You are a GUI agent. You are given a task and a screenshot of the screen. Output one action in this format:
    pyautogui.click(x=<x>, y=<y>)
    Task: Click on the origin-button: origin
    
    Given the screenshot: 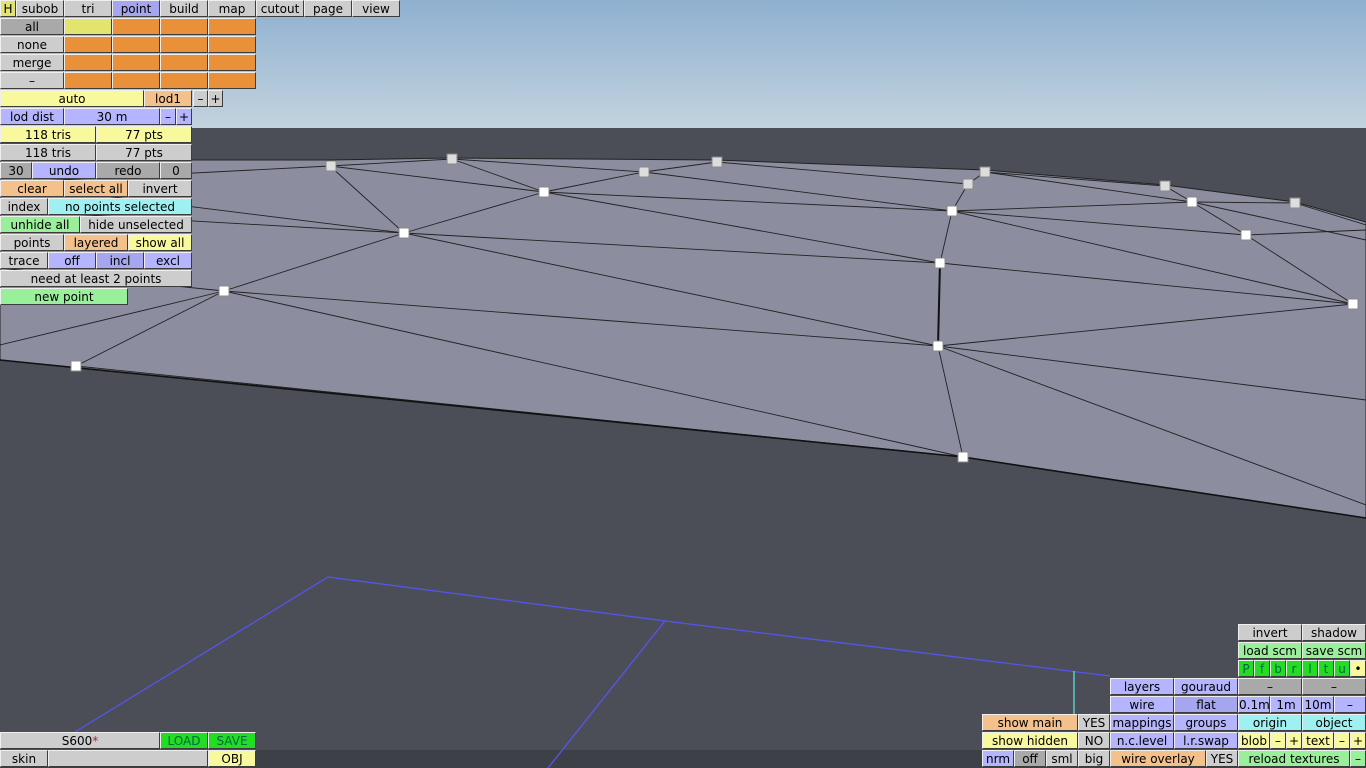 What is the action you would take?
    pyautogui.click(x=1270, y=722)
    